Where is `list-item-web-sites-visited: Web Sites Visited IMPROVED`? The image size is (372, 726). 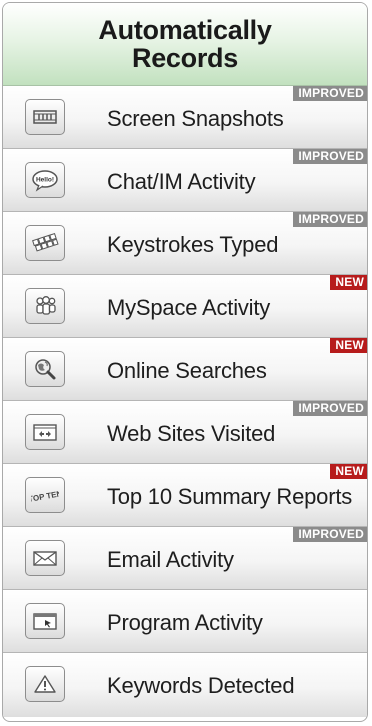
list-item-web-sites-visited: Web Sites Visited IMPROVED is located at coordinates (185, 432).